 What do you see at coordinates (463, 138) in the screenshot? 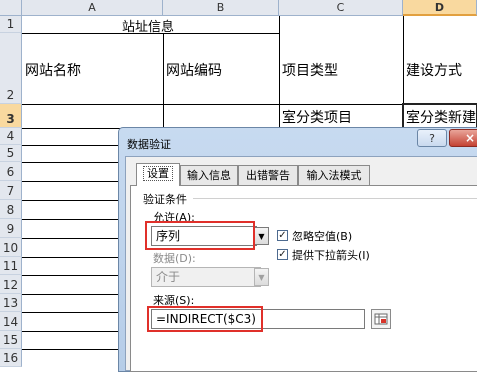
I see `close-button: ×` at bounding box center [463, 138].